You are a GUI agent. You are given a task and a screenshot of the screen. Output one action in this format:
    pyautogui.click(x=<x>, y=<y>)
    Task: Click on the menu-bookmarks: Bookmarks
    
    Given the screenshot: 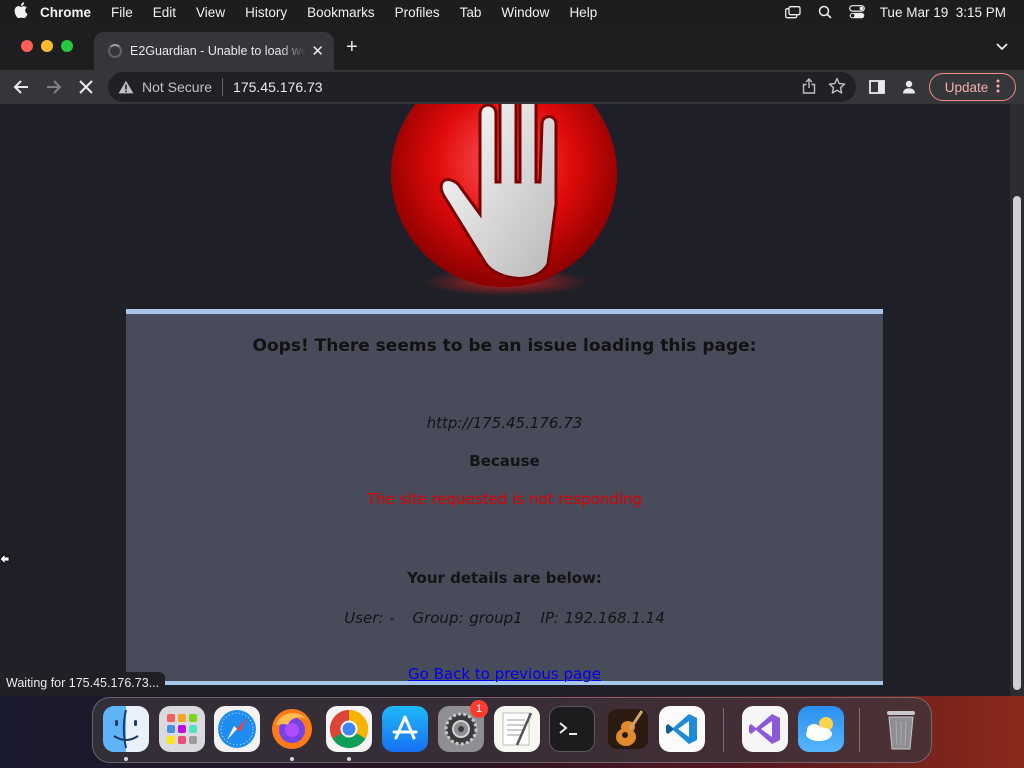 What is the action you would take?
    pyautogui.click(x=341, y=12)
    